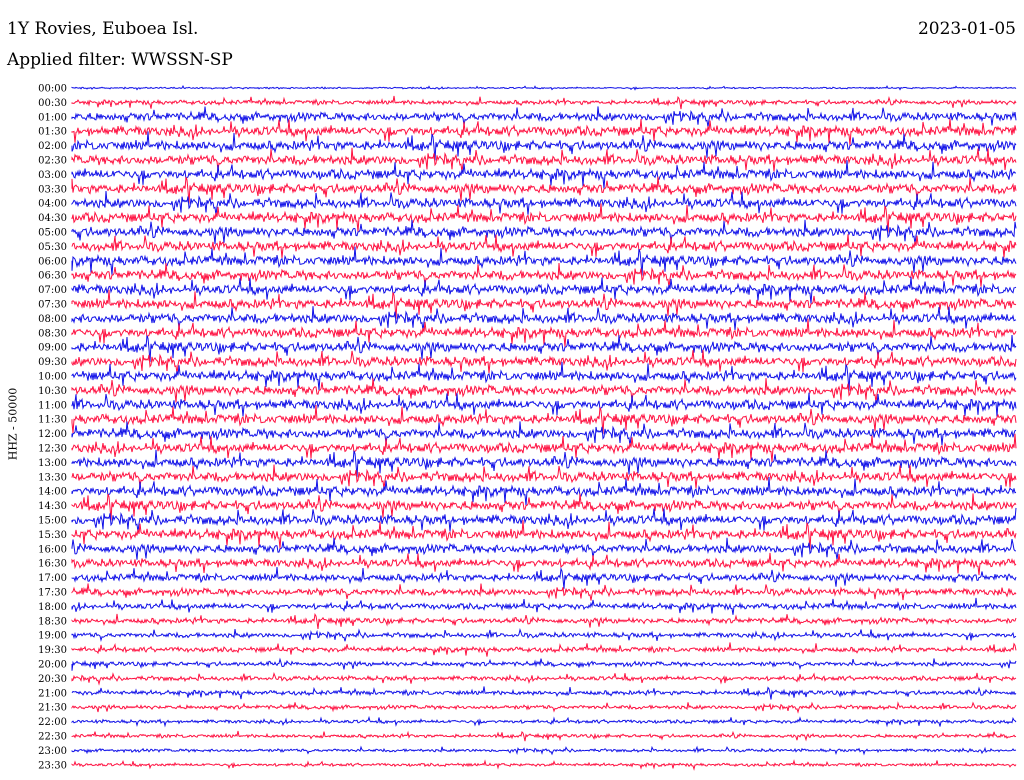  I want to click on row-time-label: 04:30, so click(52, 218).